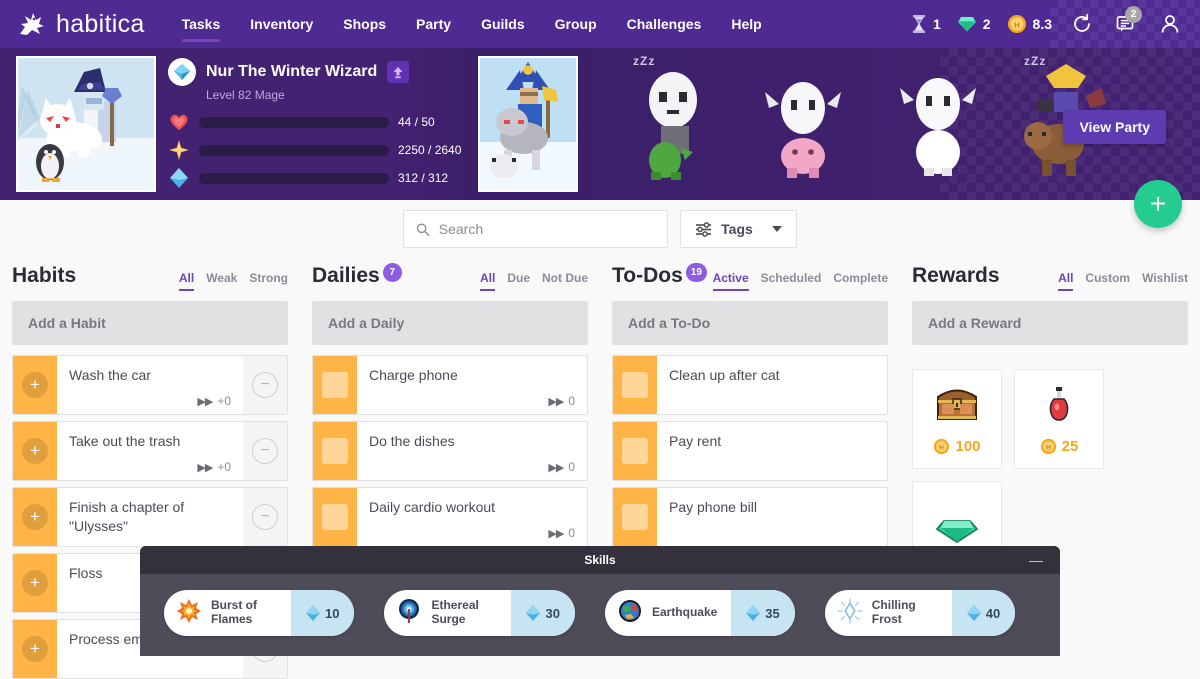 The image size is (1200, 679). What do you see at coordinates (850, 613) in the screenshot?
I see `chilling-frost-icon` at bounding box center [850, 613].